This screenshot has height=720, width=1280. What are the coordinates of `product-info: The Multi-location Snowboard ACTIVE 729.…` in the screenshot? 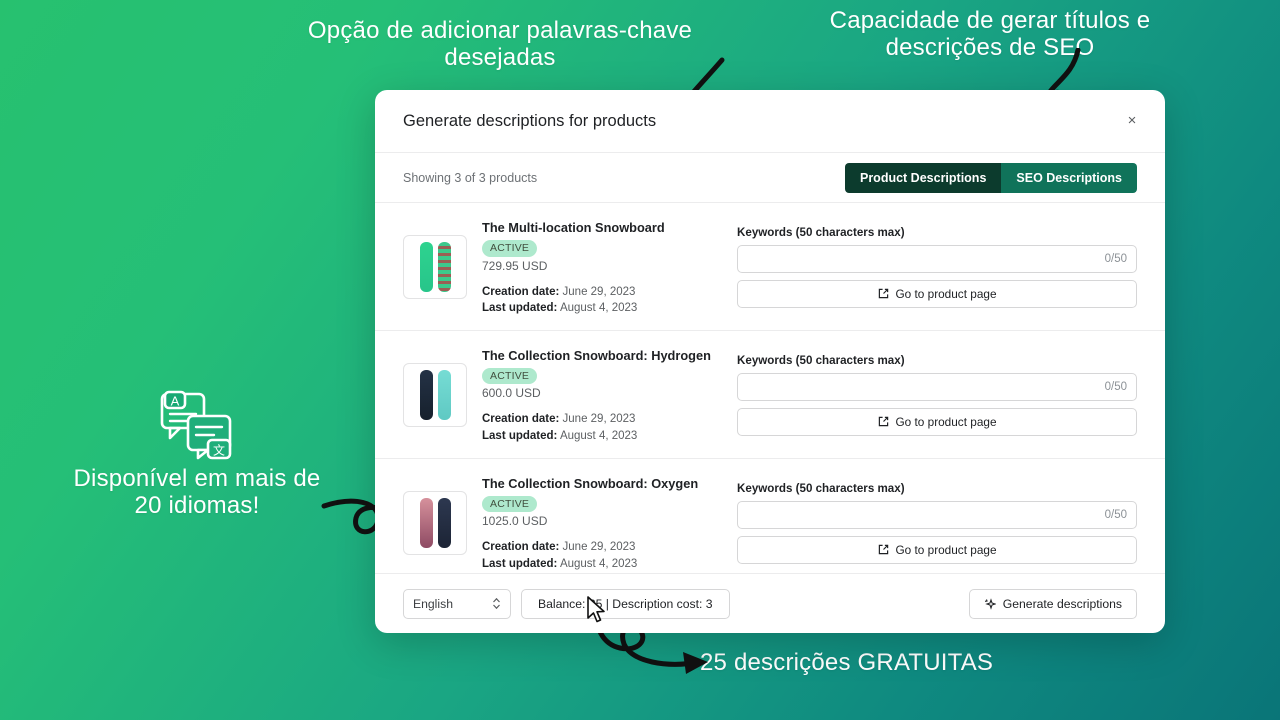 It's located at (592, 267).